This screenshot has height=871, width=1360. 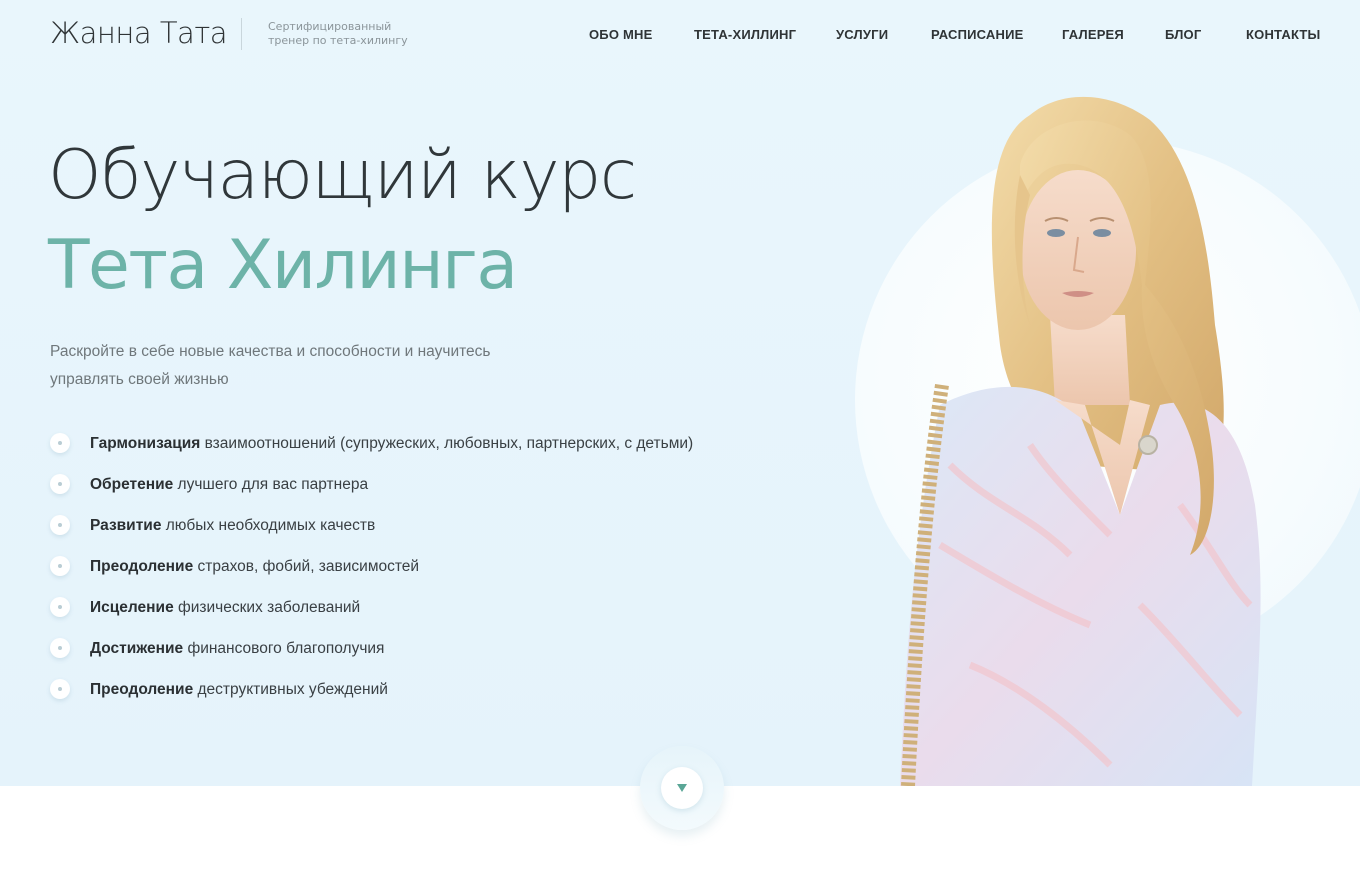 I want to click on benefit-text: финансового благополучия, so click(x=284, y=648).